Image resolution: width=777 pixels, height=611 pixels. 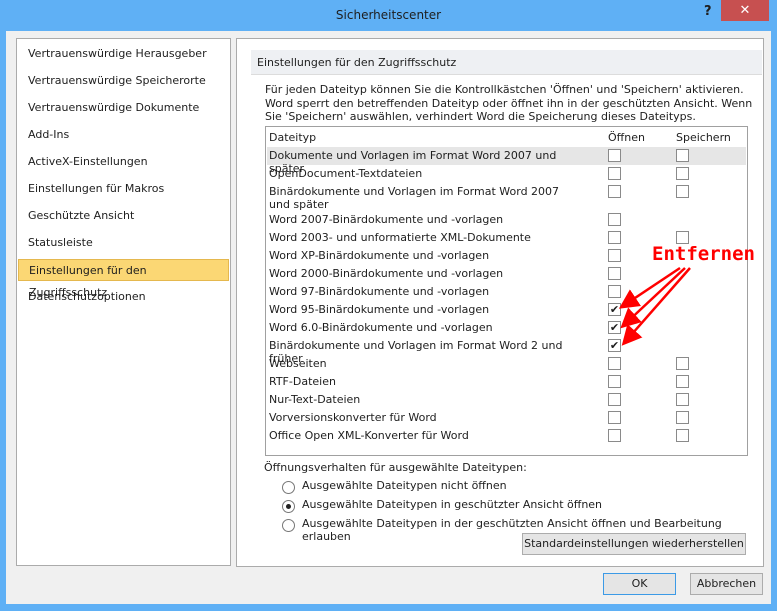 I want to click on annotation-arrows, so click(x=654, y=306).